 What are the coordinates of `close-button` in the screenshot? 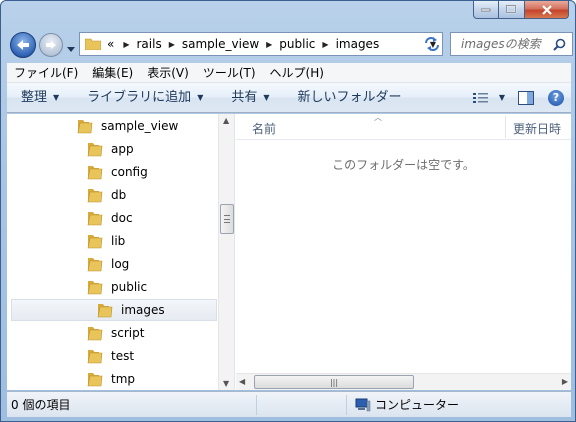 It's located at (547, 10).